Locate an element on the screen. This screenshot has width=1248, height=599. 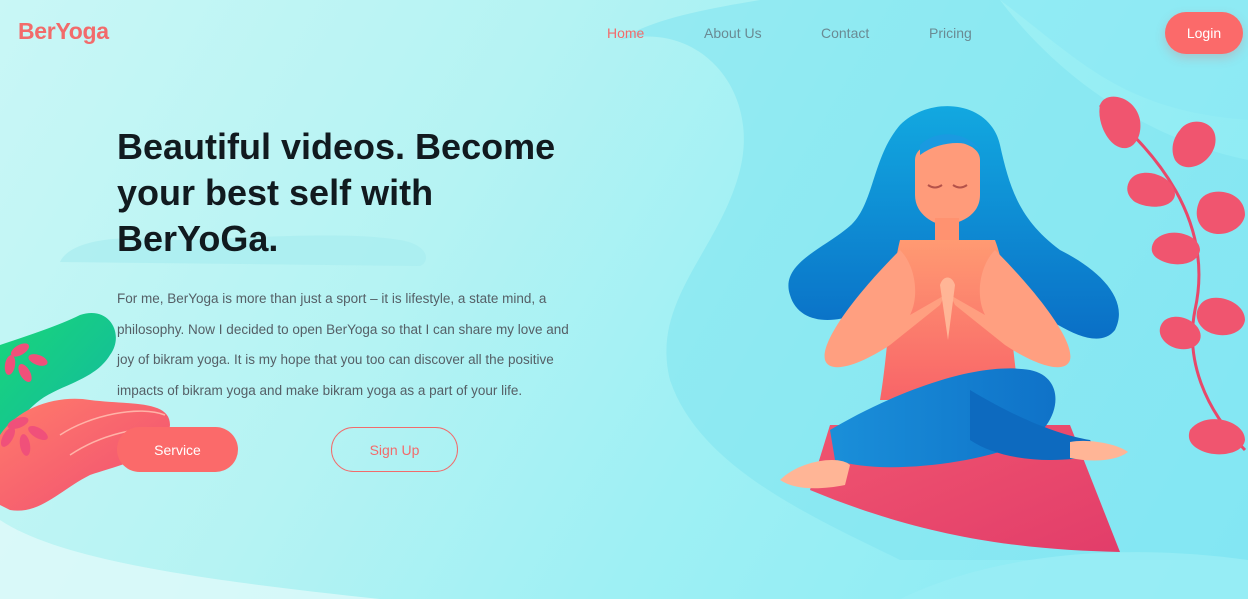
nav-item-contact: Contact is located at coordinates (845, 33).